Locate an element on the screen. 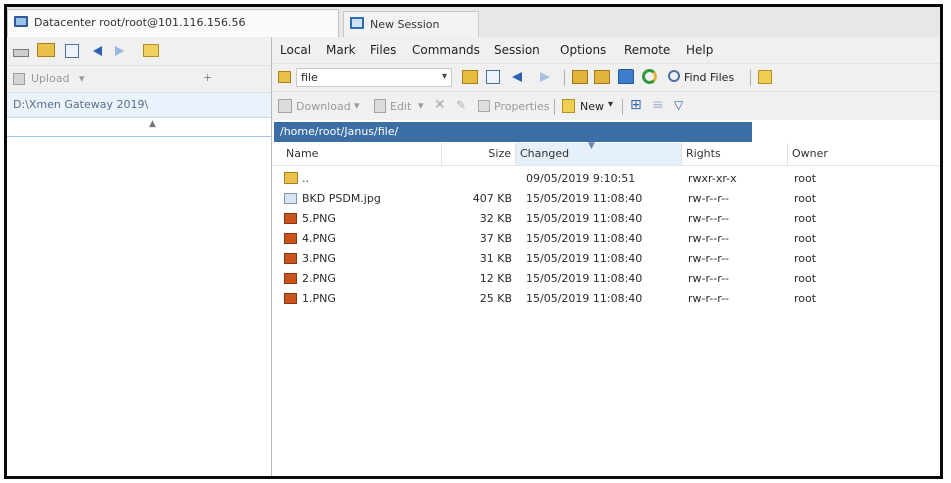 This screenshot has height=483, width=951. upload-icon is located at coordinates (19, 79).